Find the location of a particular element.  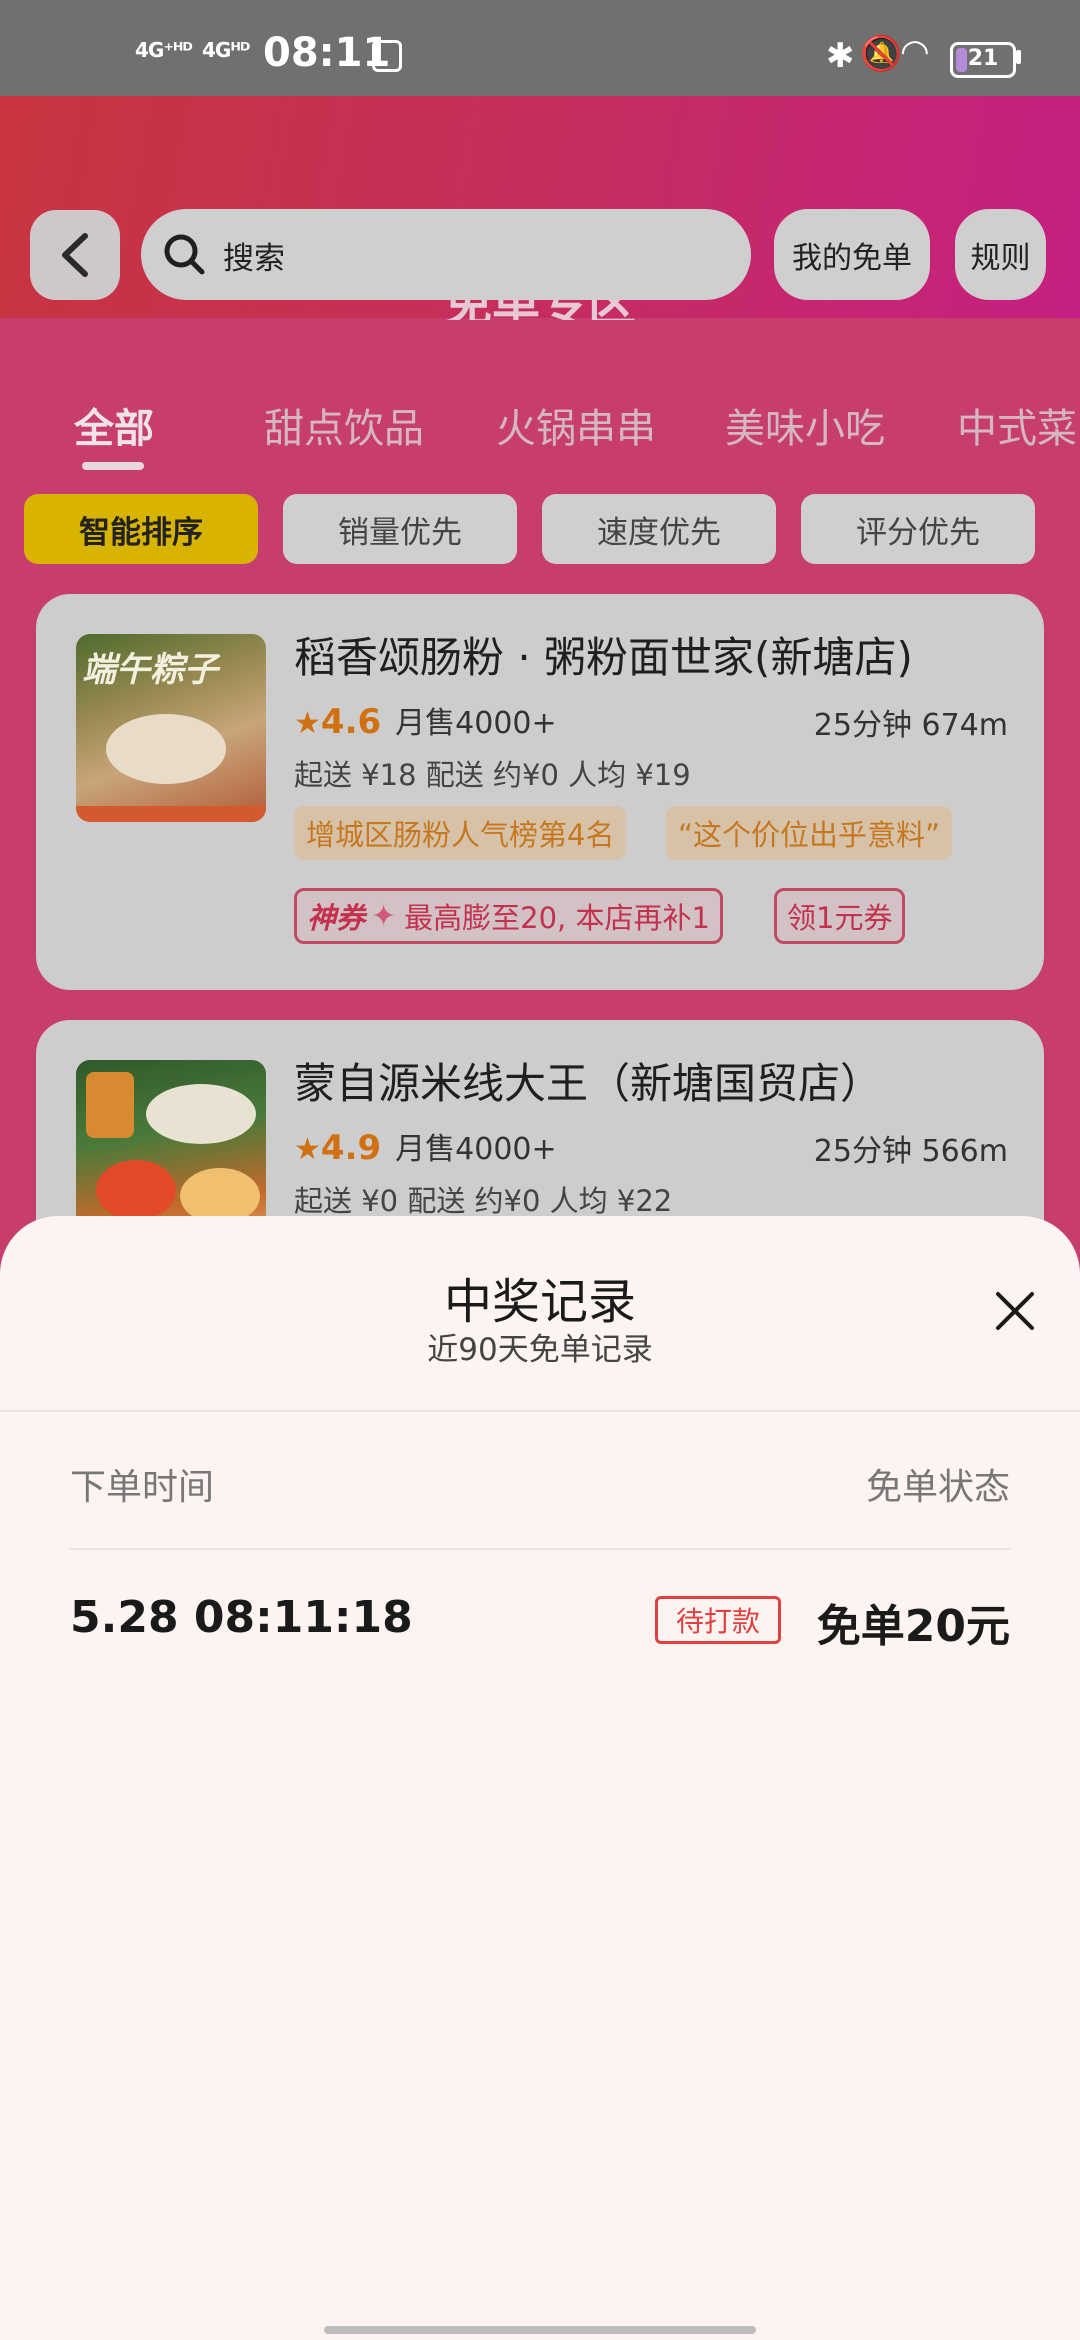

tab-snacks: 美味小吃 is located at coordinates (805, 425).